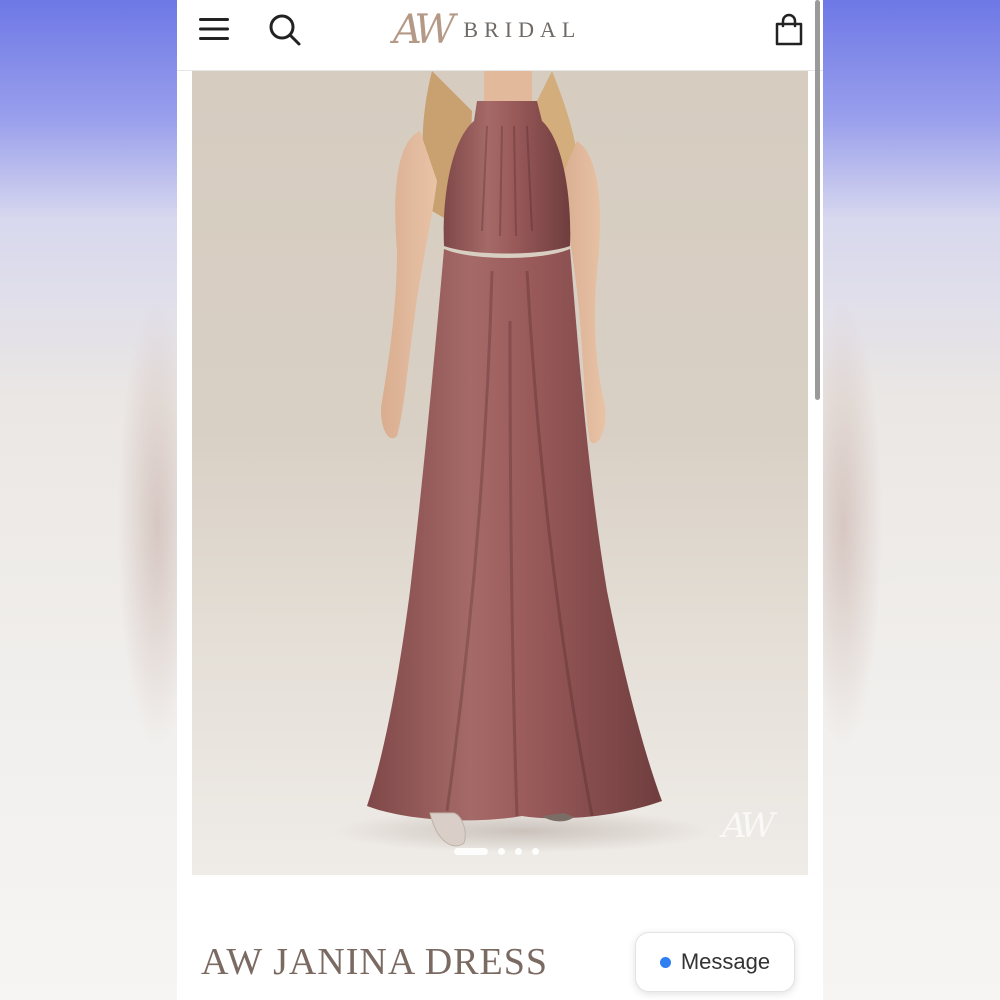  What do you see at coordinates (748, 826) in the screenshot?
I see `watermark-logo: AW` at bounding box center [748, 826].